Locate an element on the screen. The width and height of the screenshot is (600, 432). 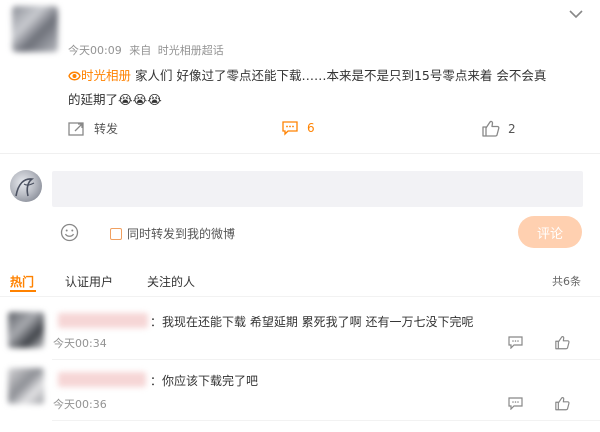
topic-tag-link: 时光相册 is located at coordinates (101, 75).